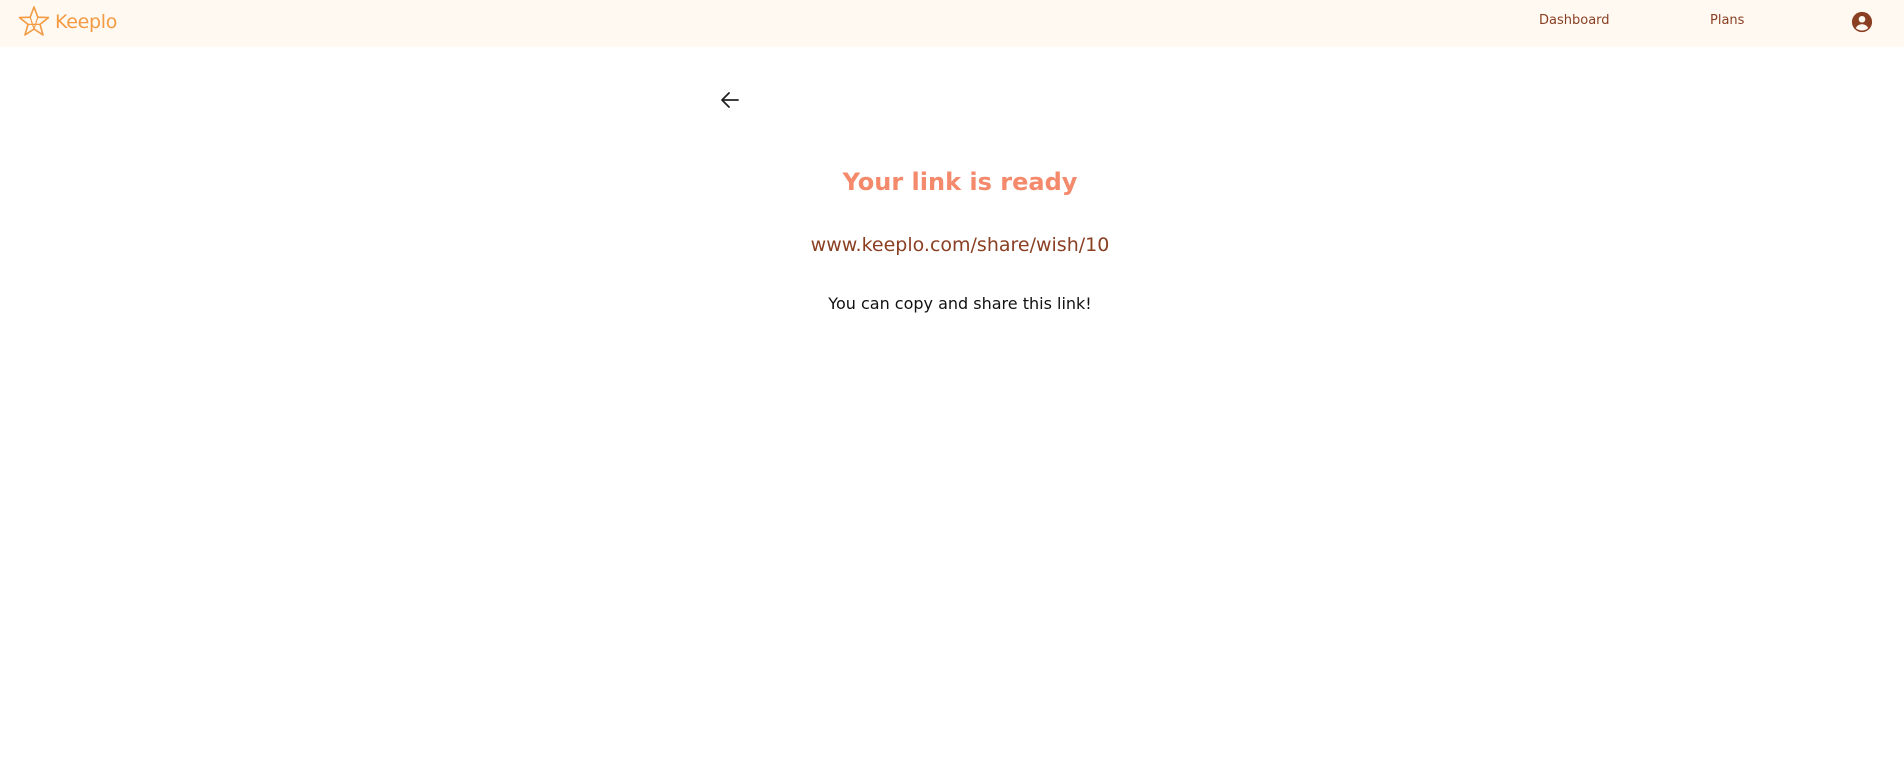 Image resolution: width=1904 pixels, height=771 pixels. What do you see at coordinates (730, 100) in the screenshot?
I see `arrow-left-icon` at bounding box center [730, 100].